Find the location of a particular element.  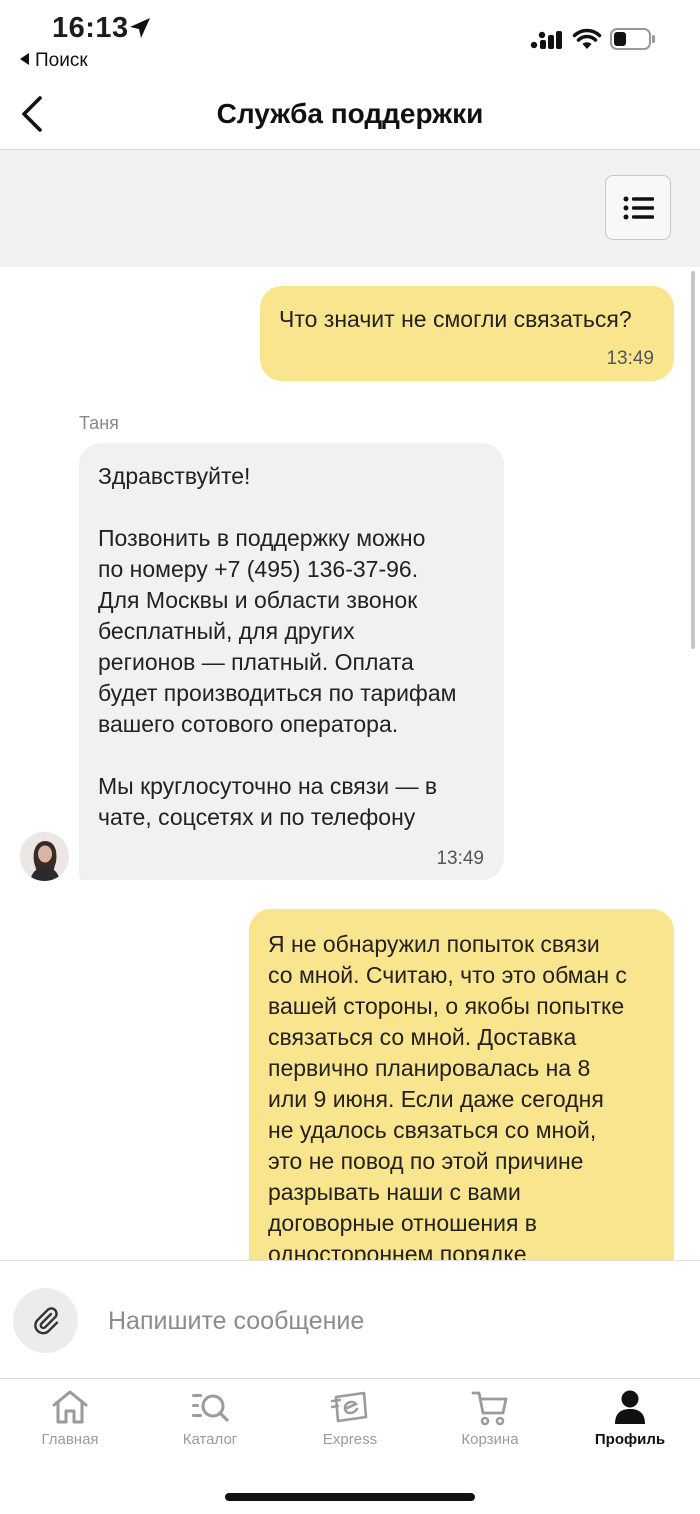

back-to-app-link: Поиск is located at coordinates (54, 61).